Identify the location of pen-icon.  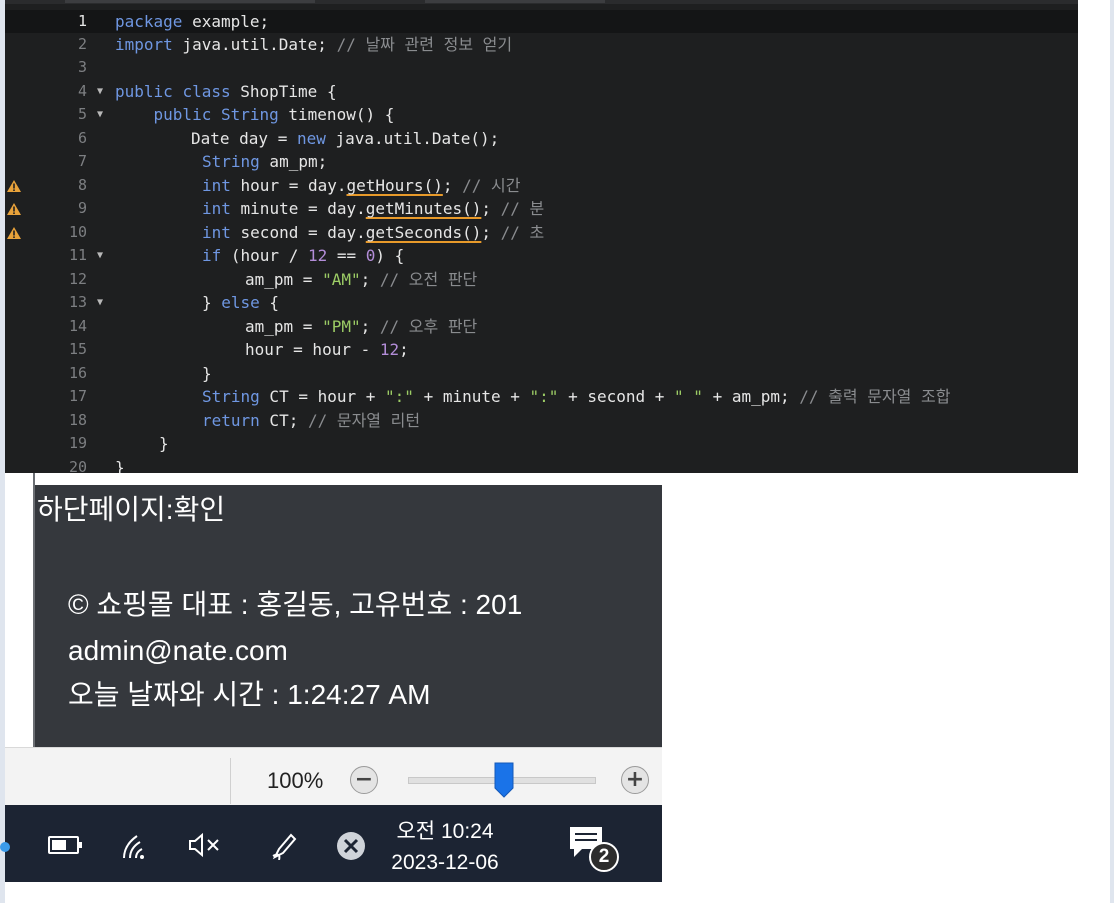
(285, 845).